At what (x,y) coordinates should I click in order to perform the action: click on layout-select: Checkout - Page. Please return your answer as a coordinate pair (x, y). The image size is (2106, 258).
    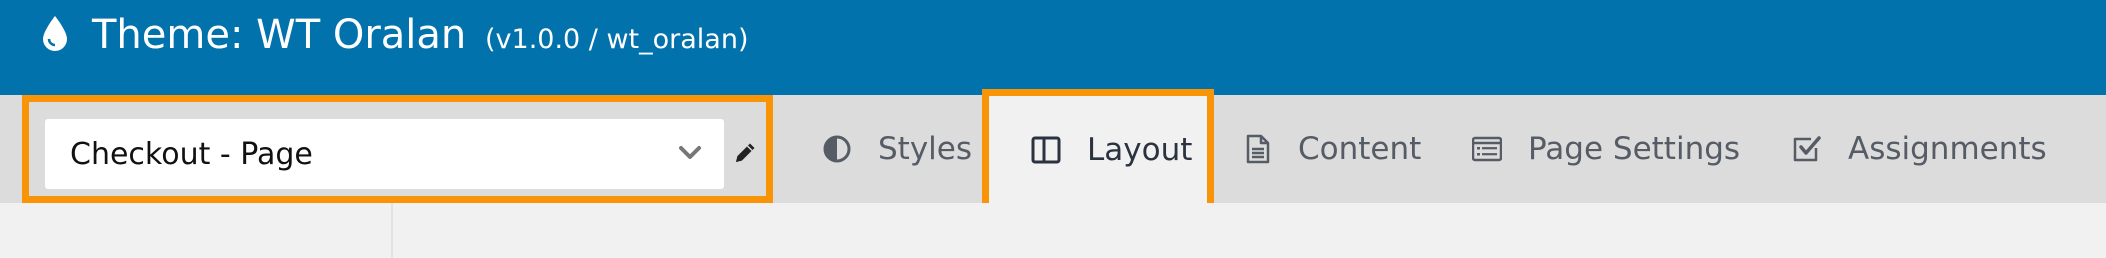
    Looking at the image, I should click on (384, 154).